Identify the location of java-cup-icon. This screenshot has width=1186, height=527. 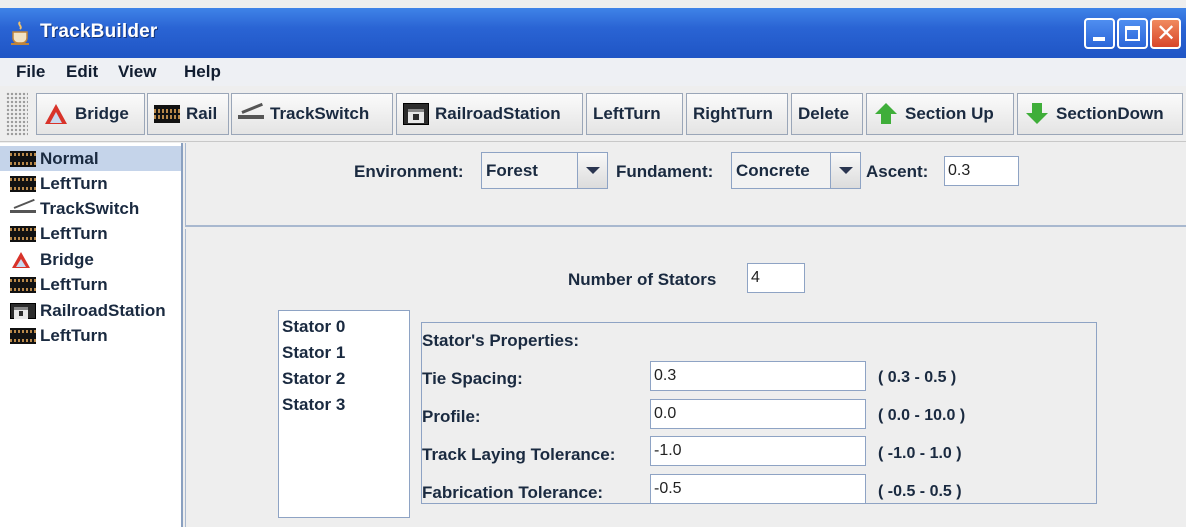
(20, 33).